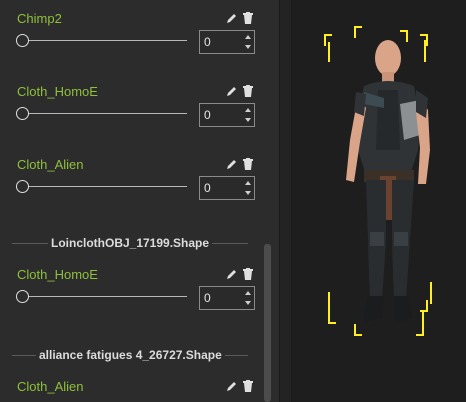 Image resolution: width=466 pixels, height=402 pixels. What do you see at coordinates (267, 323) in the screenshot?
I see `scrollbar-thumb` at bounding box center [267, 323].